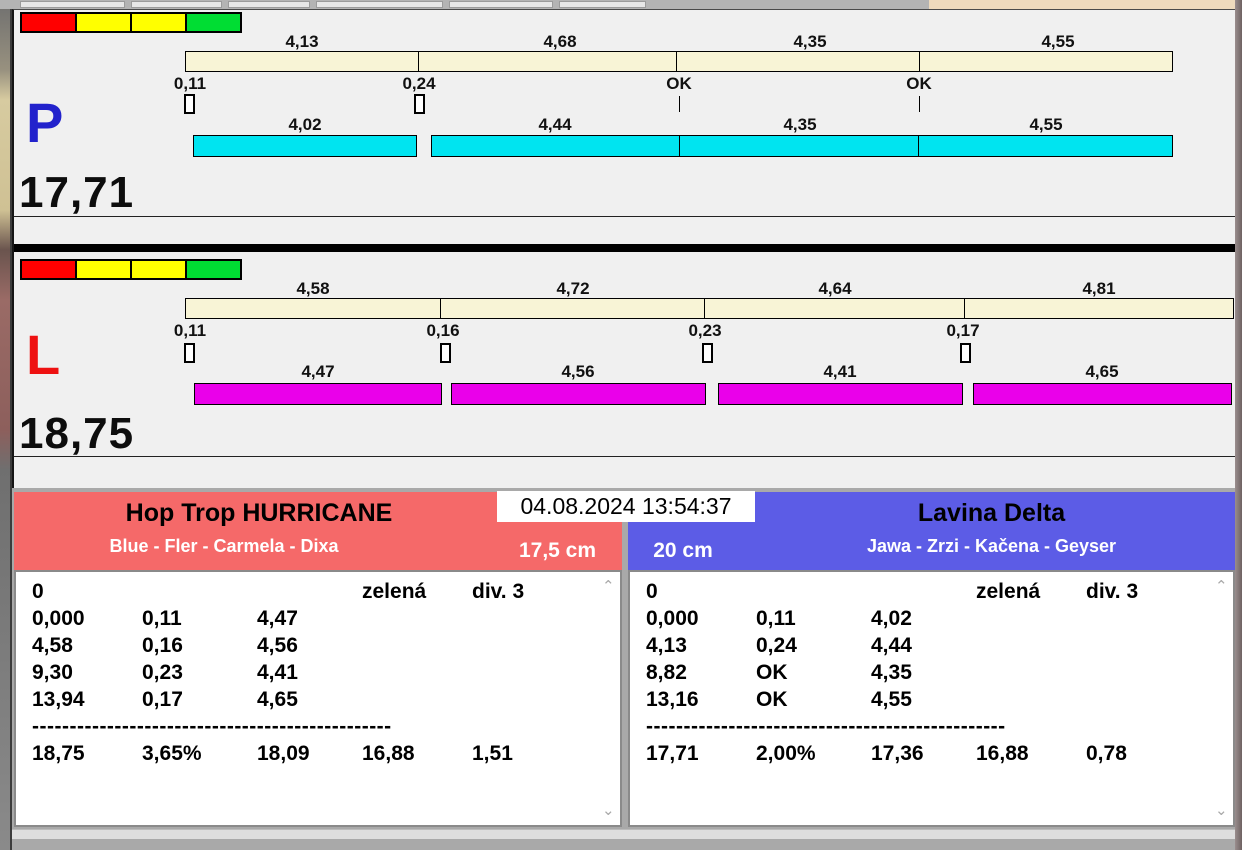  What do you see at coordinates (162, 699) in the screenshot?
I see `table-cell: 0,17` at bounding box center [162, 699].